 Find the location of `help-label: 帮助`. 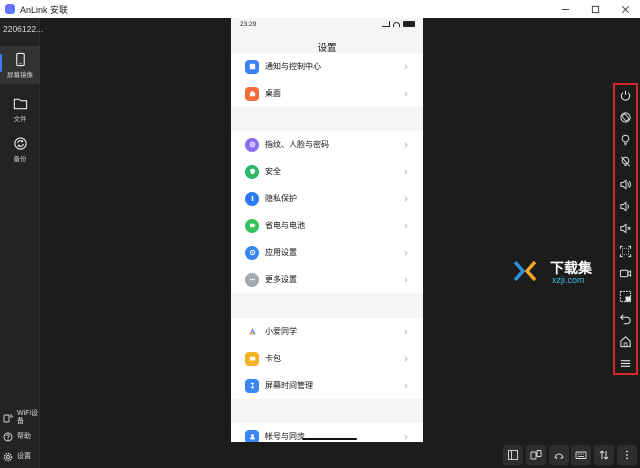

help-label: 帮助 is located at coordinates (24, 436).